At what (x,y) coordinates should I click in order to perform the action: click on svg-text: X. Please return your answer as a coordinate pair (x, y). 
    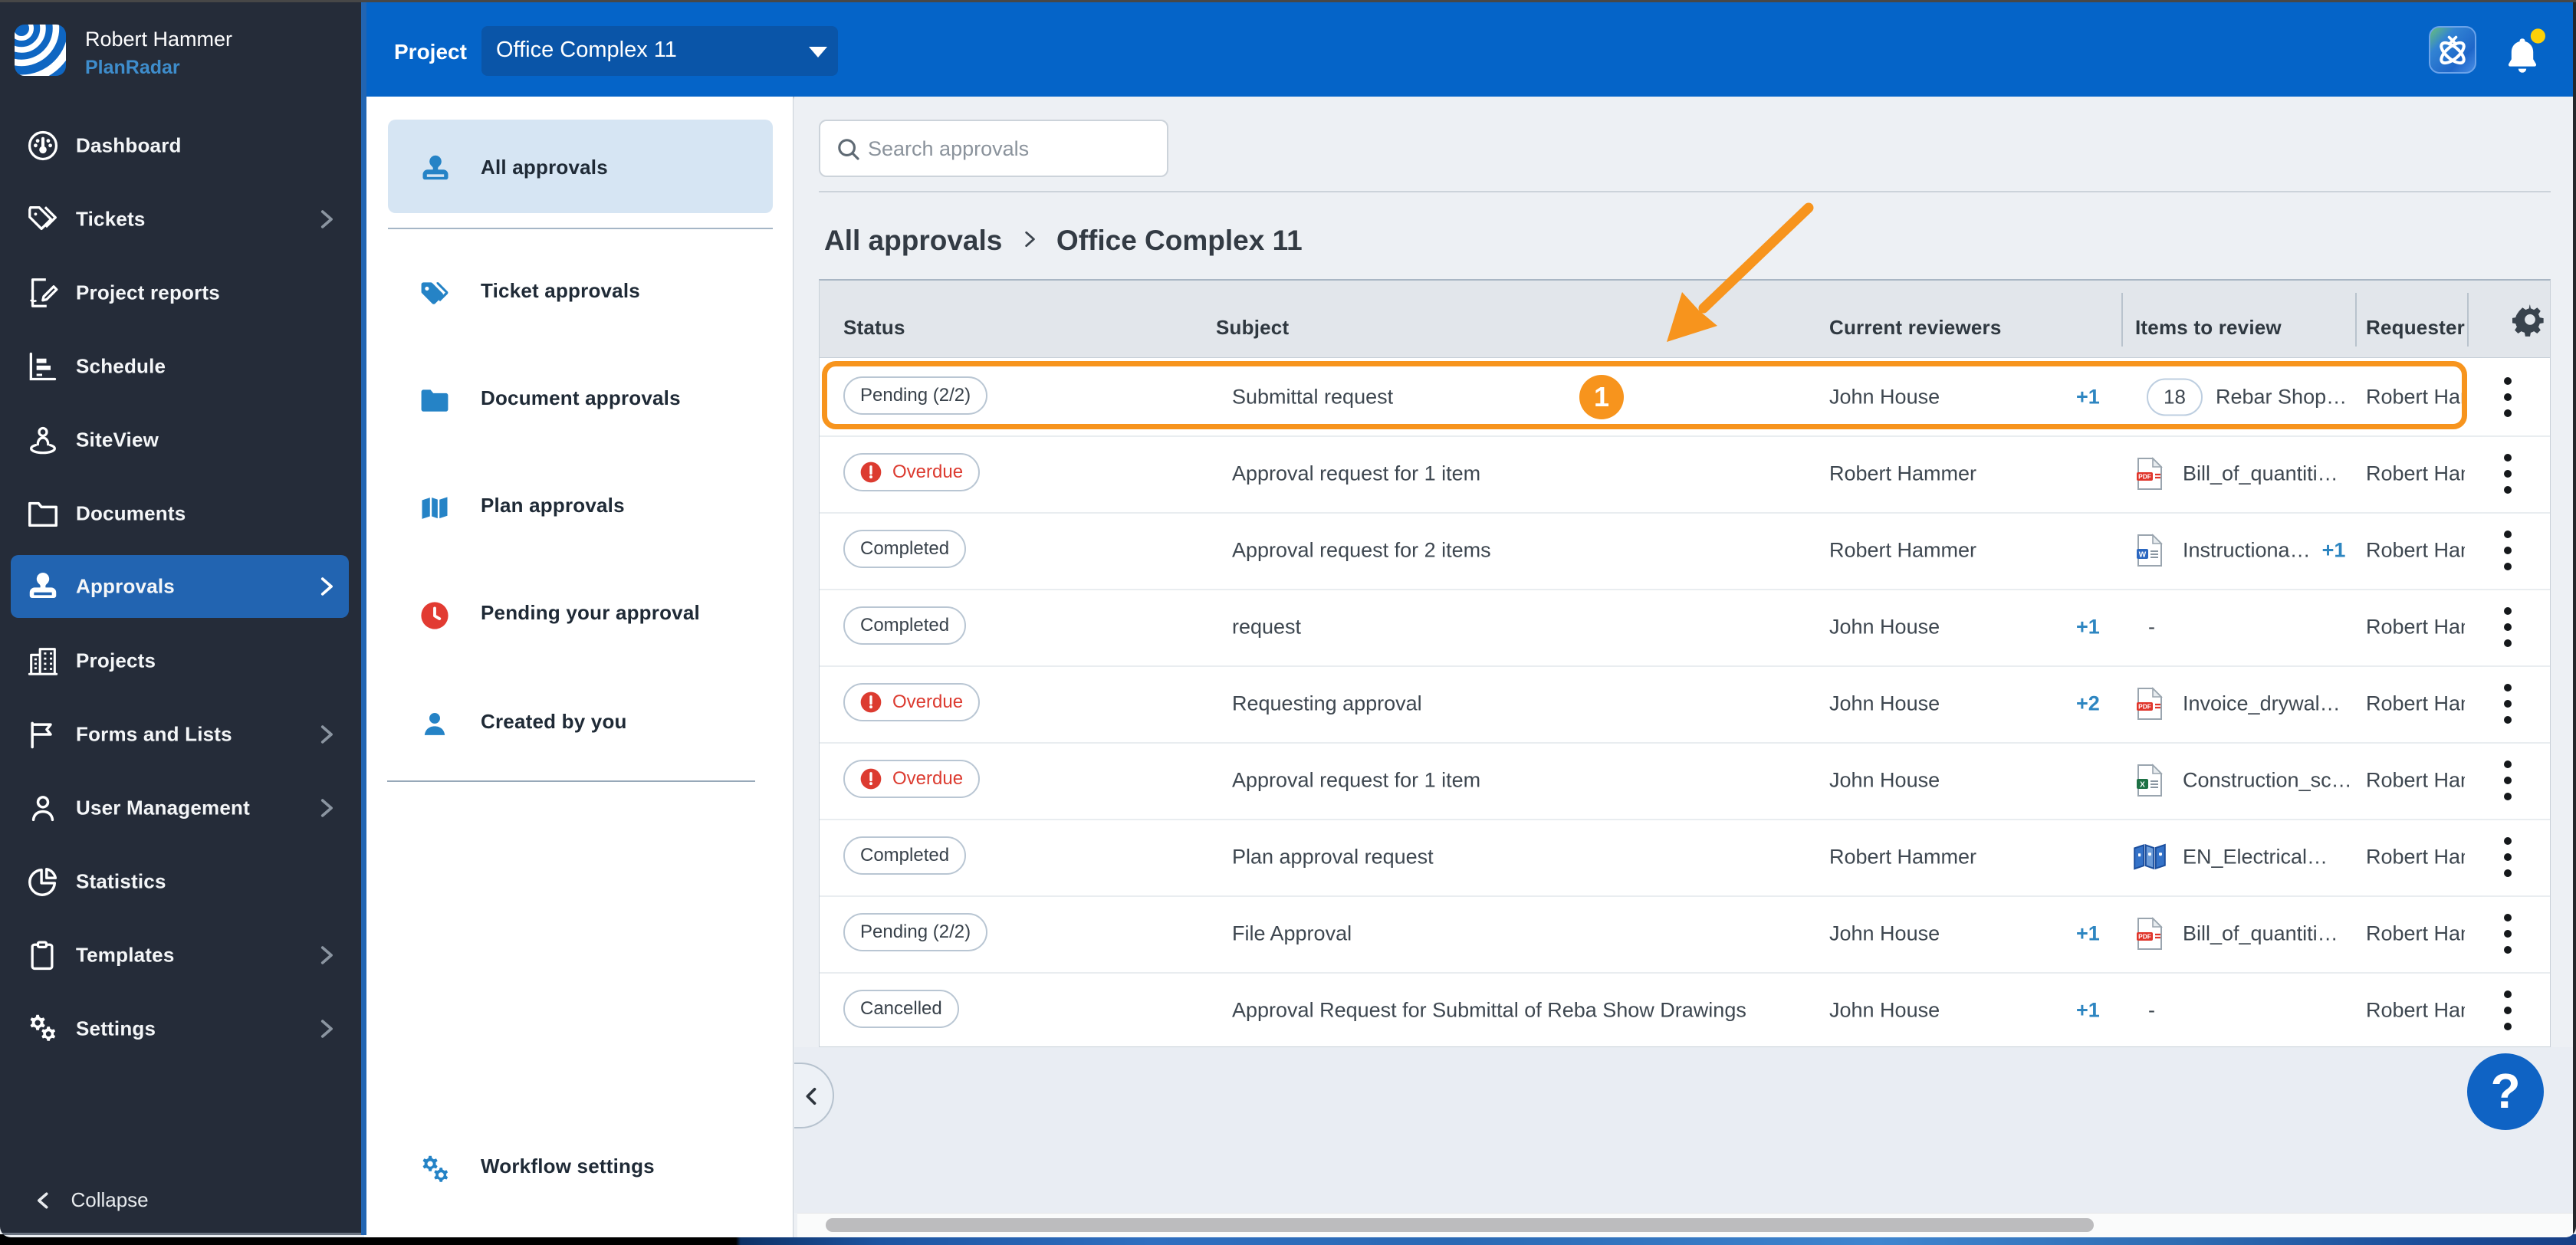
    Looking at the image, I should click on (2143, 785).